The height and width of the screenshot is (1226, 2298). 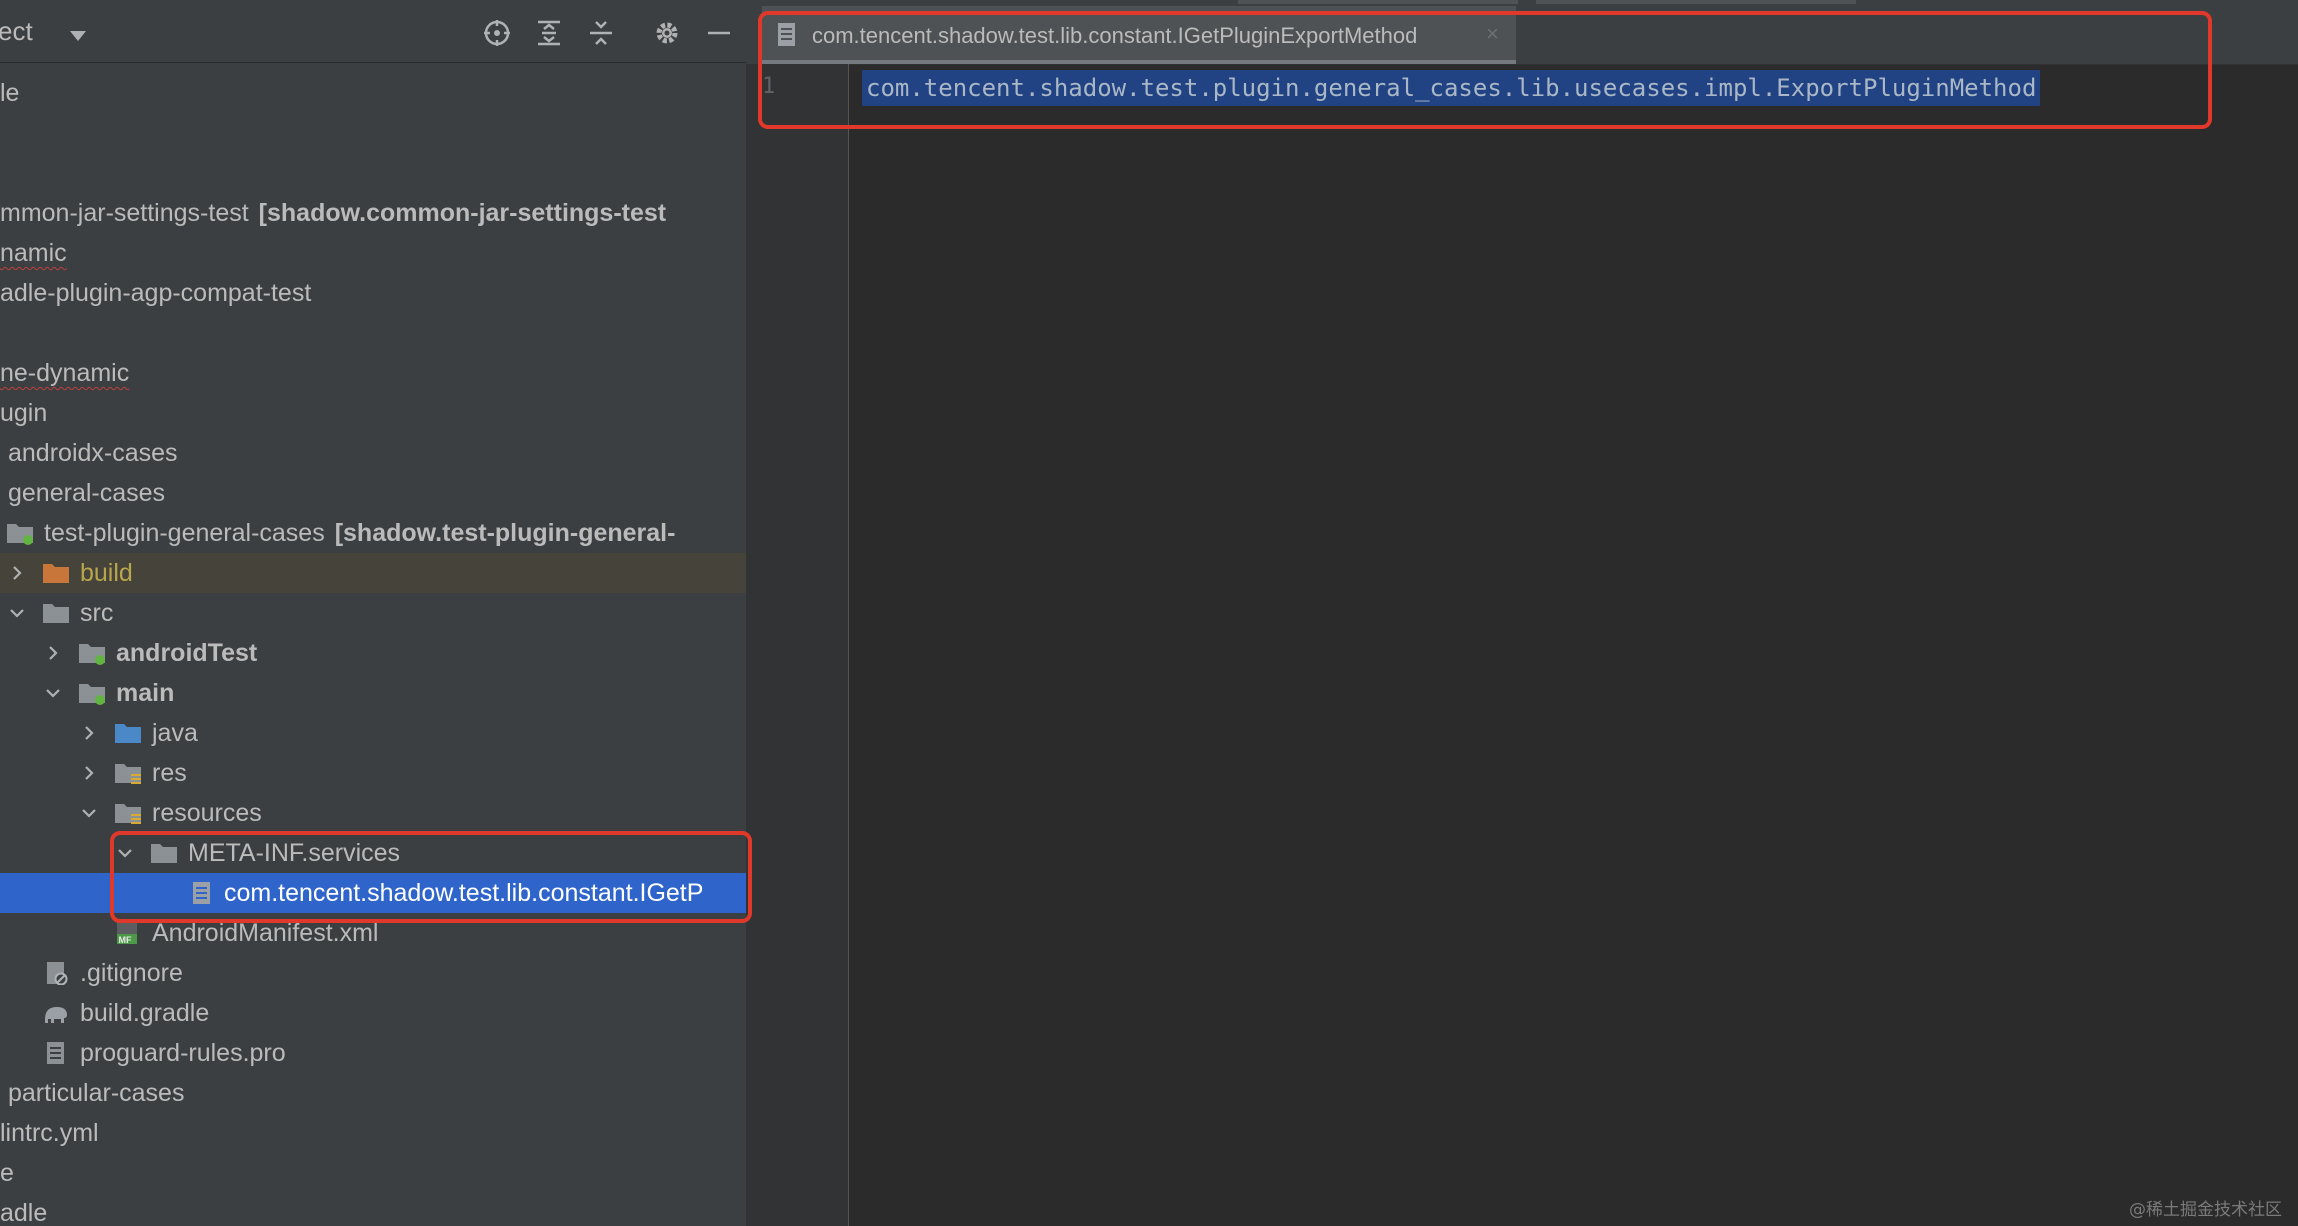 I want to click on active-tab-indicator, so click(x=1139, y=62).